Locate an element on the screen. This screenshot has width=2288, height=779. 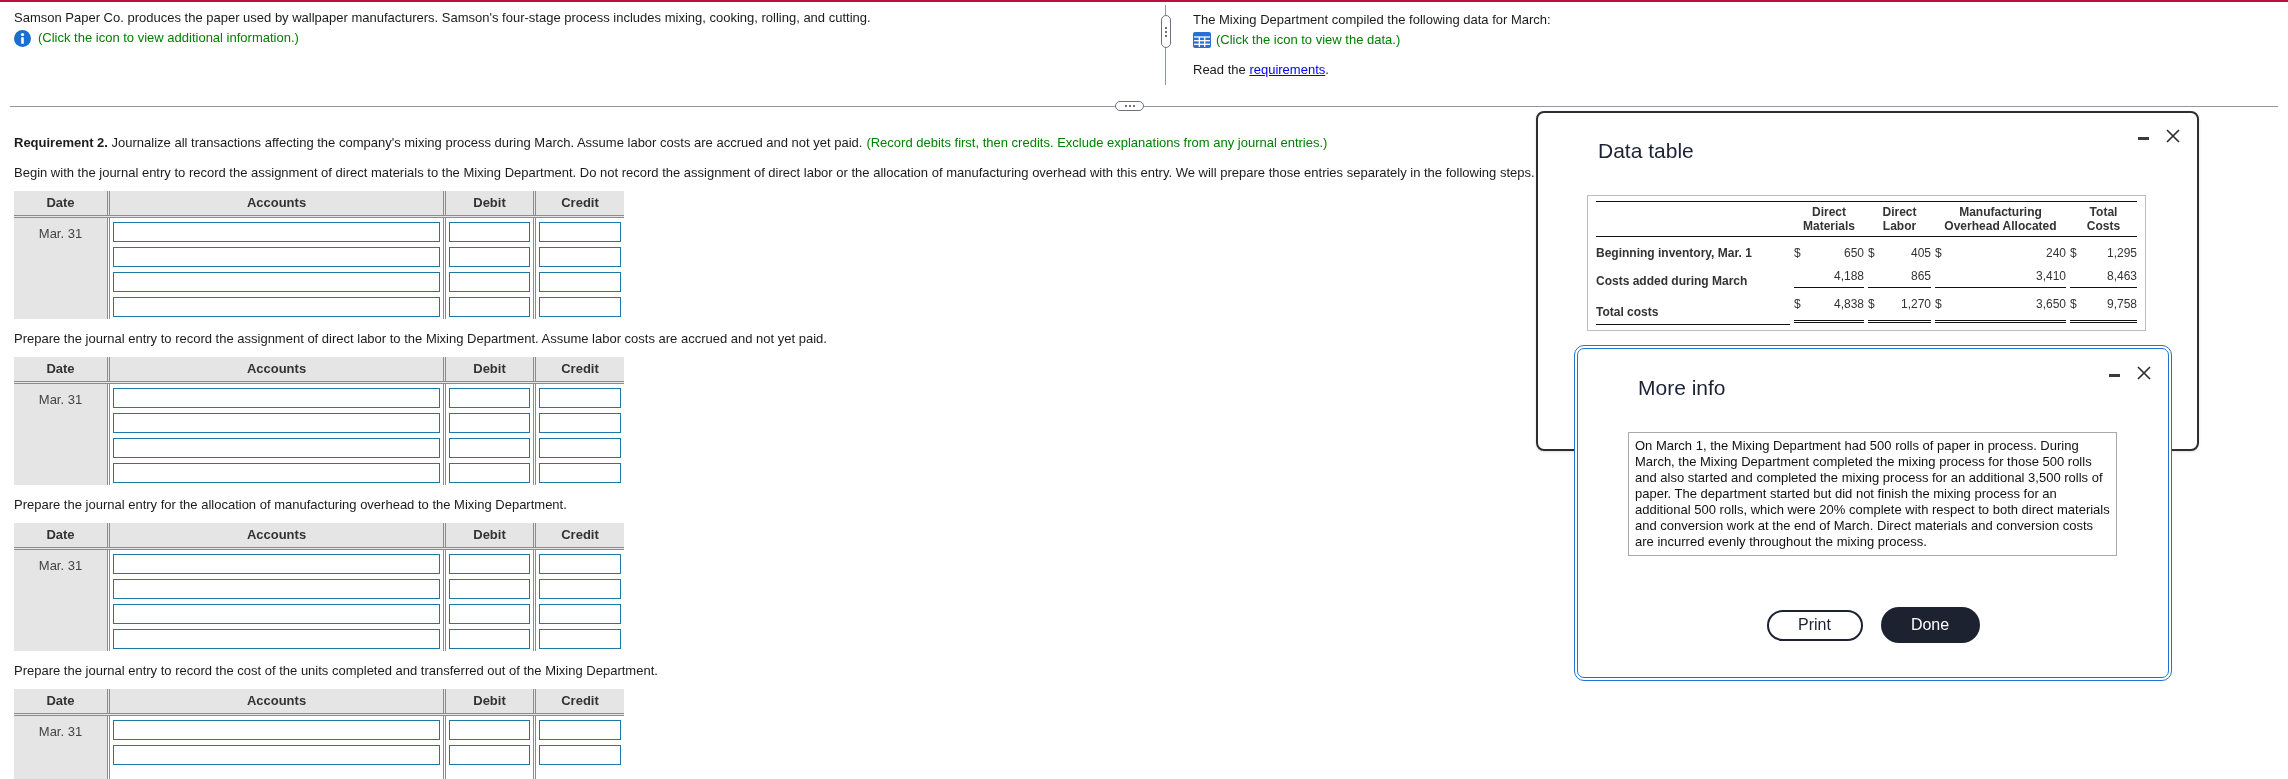
intro-text: Samson Paper Co. produces the paper used by wallpaper manufacturers. Samson's four-stage process includes mixing, cooking, rolling, and cutting. is located at coordinates (442, 18).